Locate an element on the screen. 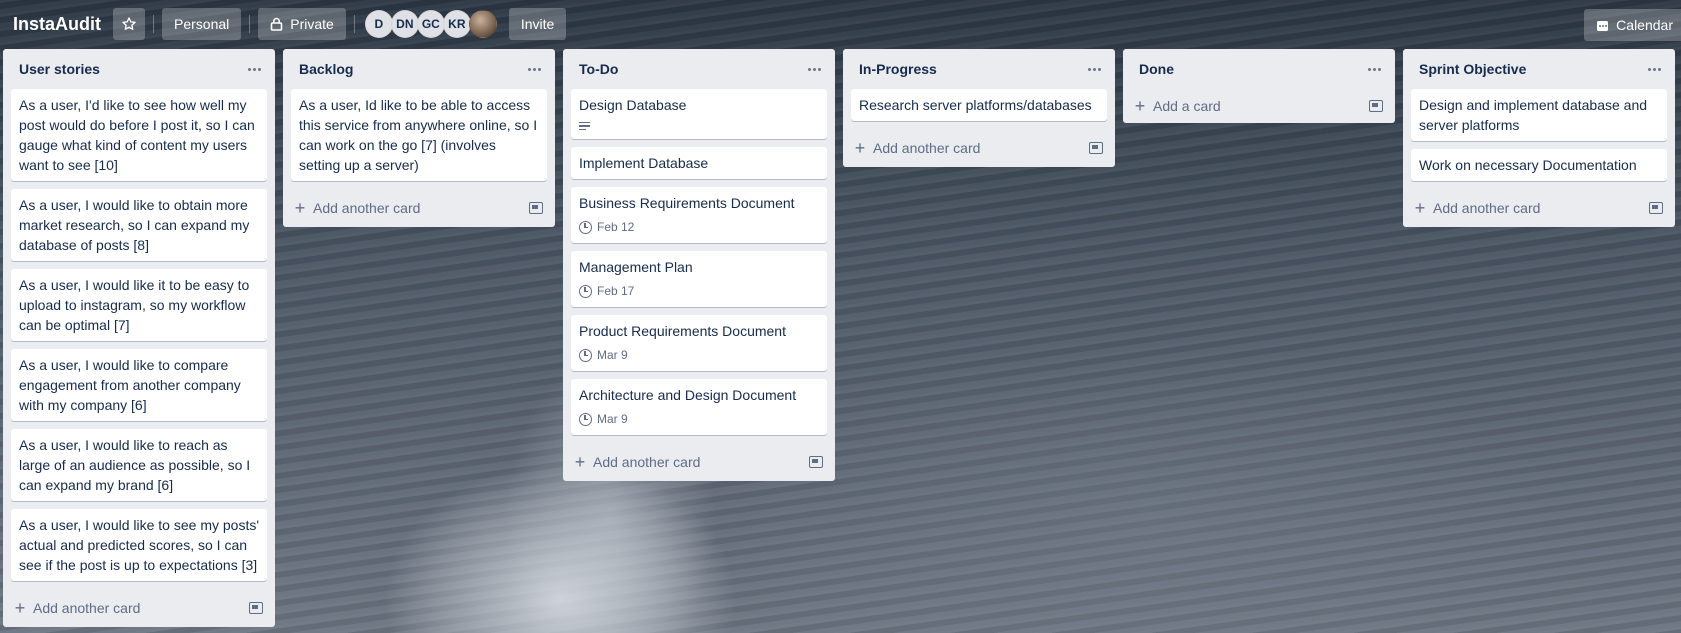 The height and width of the screenshot is (633, 1681). card-list: Research server platforms/databases is located at coordinates (979, 105).